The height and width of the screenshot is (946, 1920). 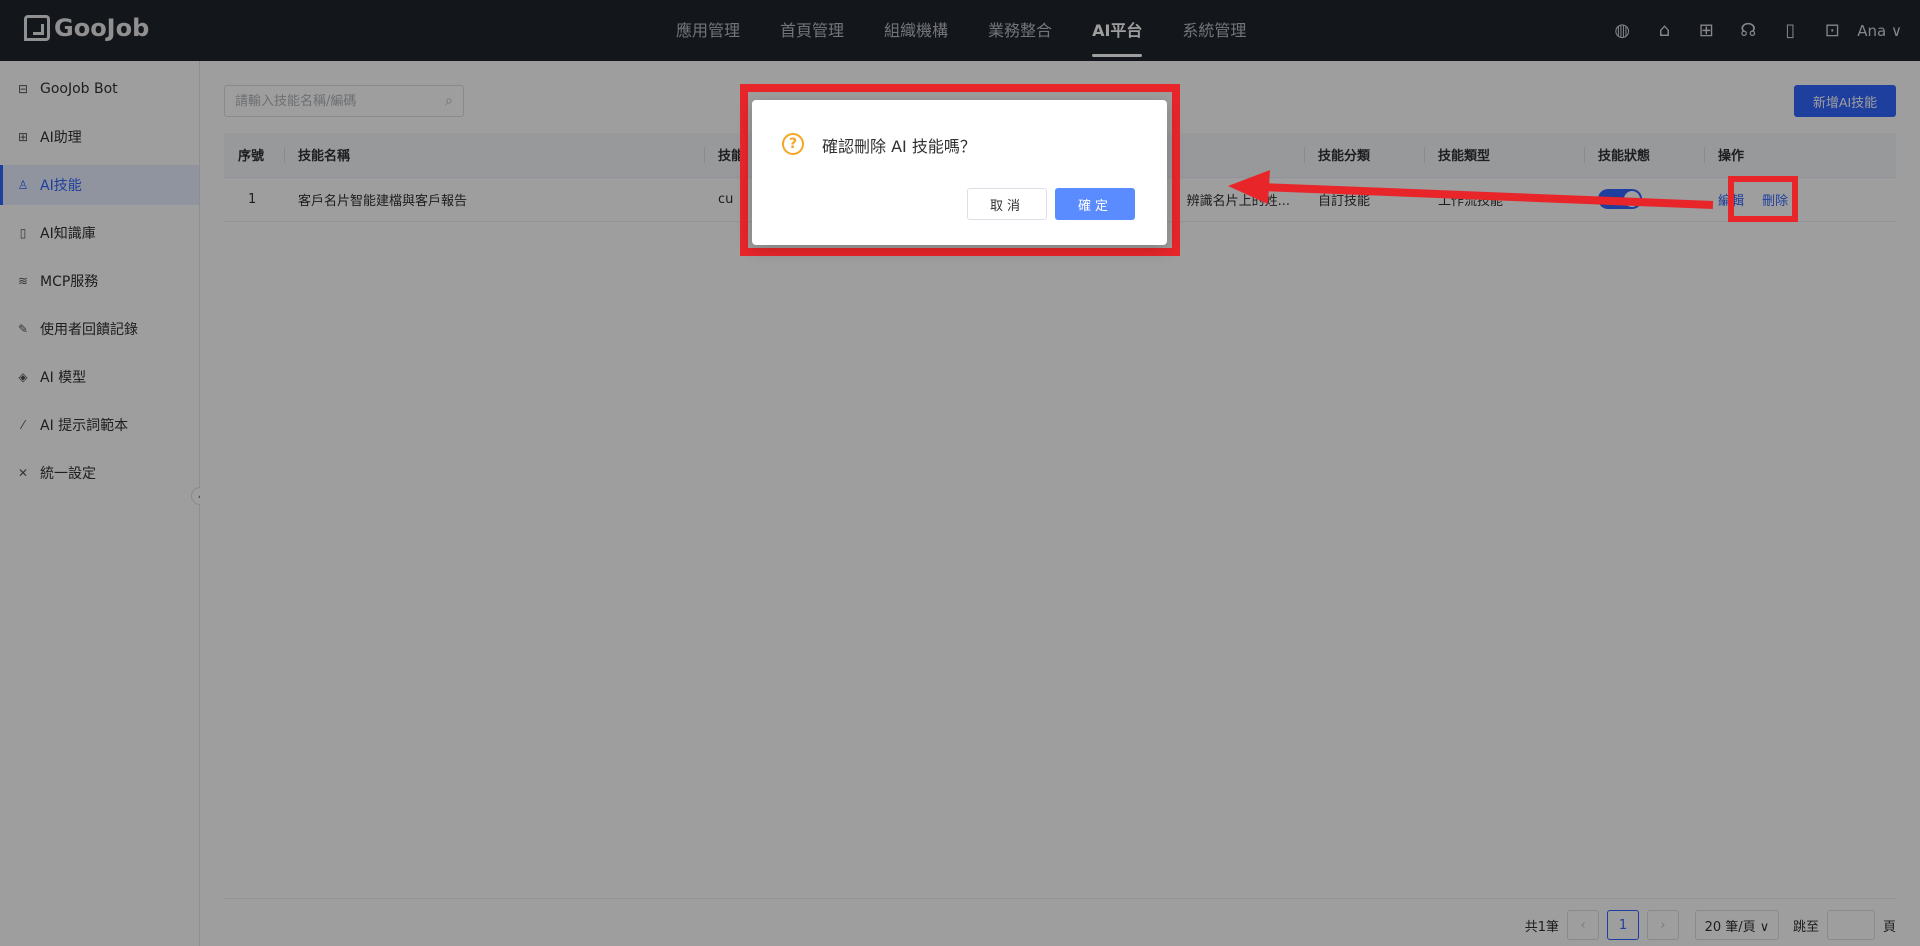 I want to click on confirm-delete-dialog: ? 確認刪除 AI 技能嗎？ 取消 確定, so click(x=959, y=172).